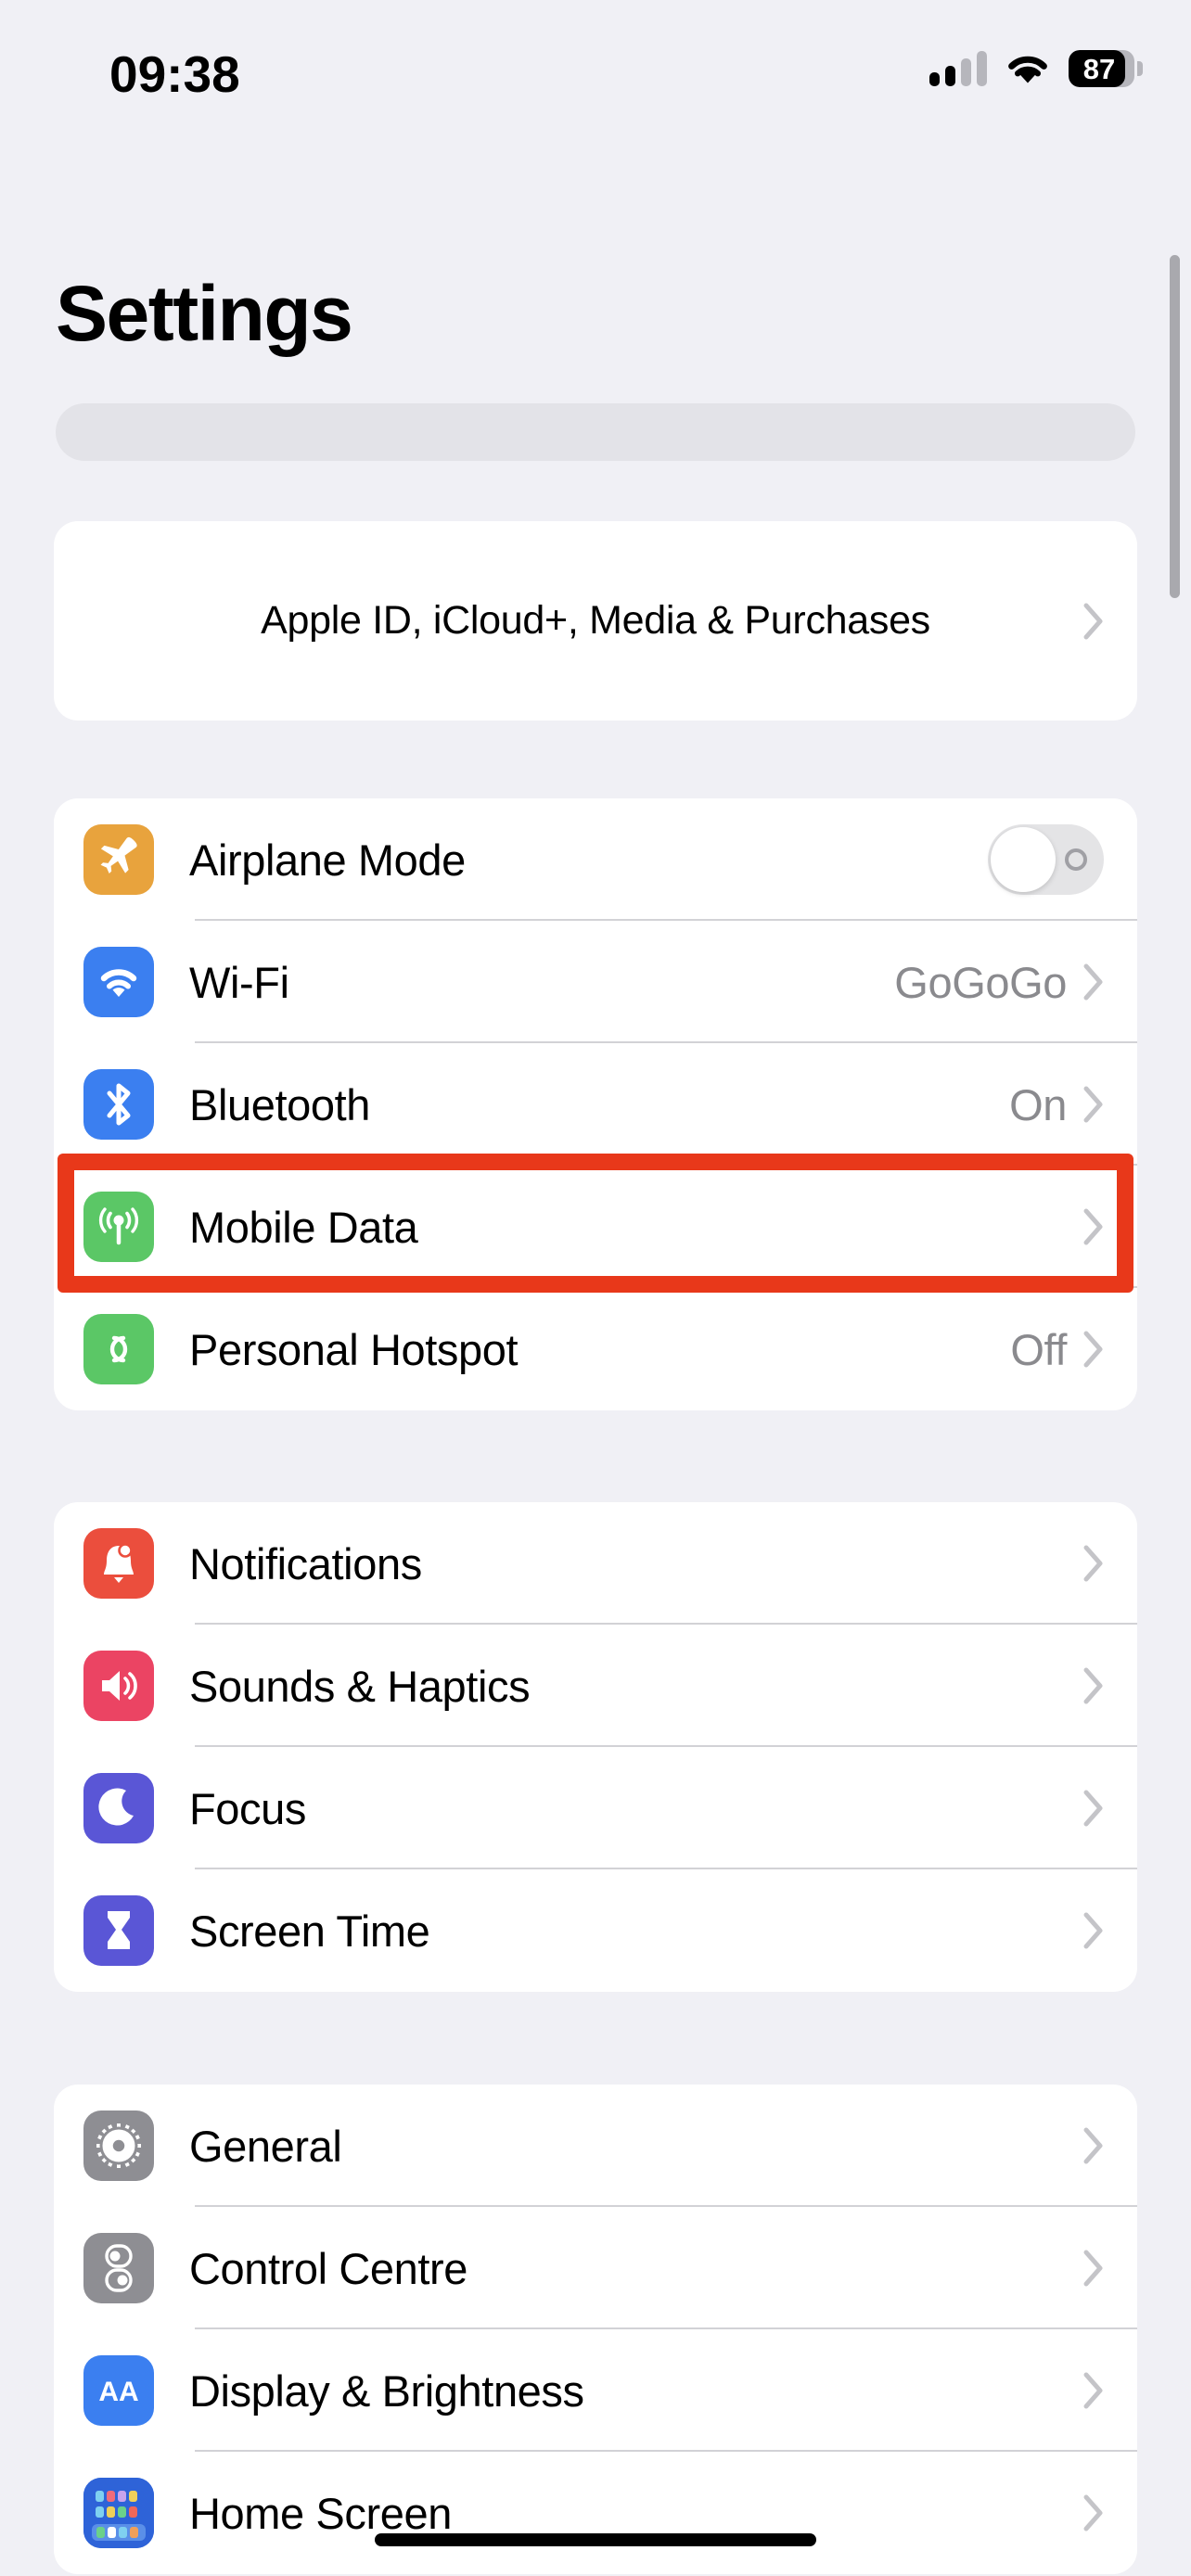 The image size is (1191, 2576). Describe the element at coordinates (595, 1686) in the screenshot. I see `settings-row-sounds-haptics: Sounds & Haptics` at that location.